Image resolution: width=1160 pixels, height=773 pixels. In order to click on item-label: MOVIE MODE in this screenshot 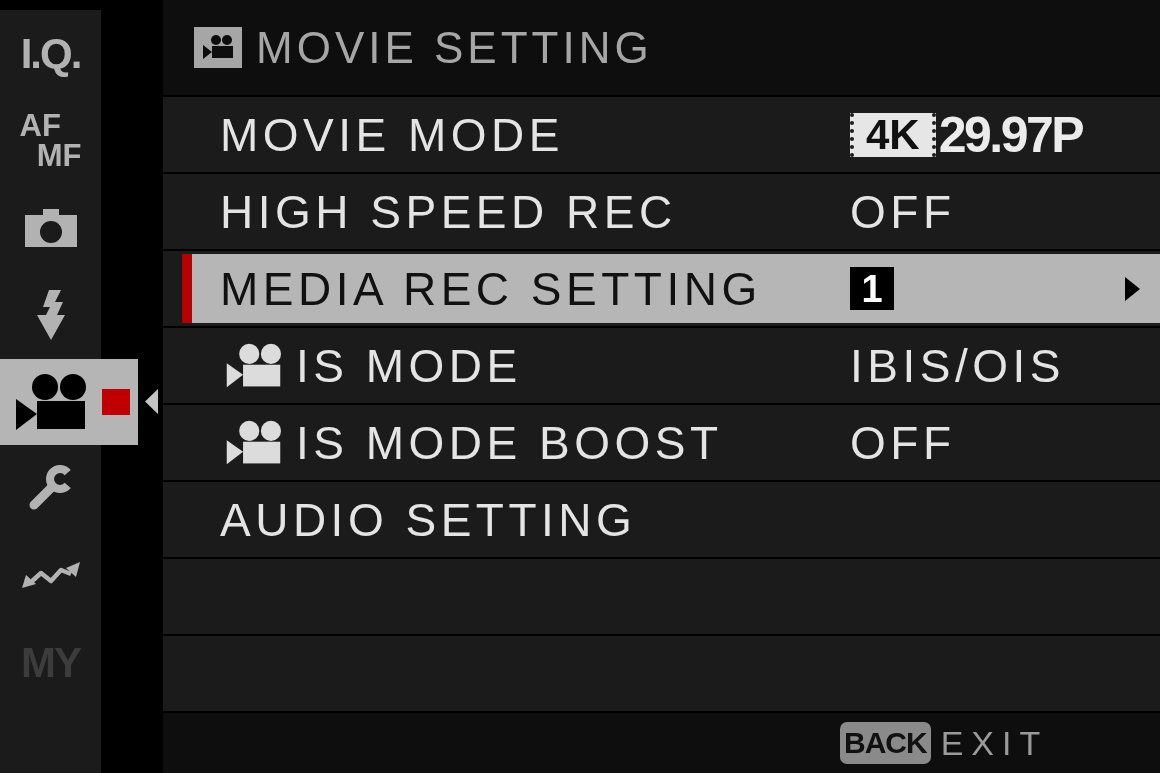, I will do `click(392, 134)`.